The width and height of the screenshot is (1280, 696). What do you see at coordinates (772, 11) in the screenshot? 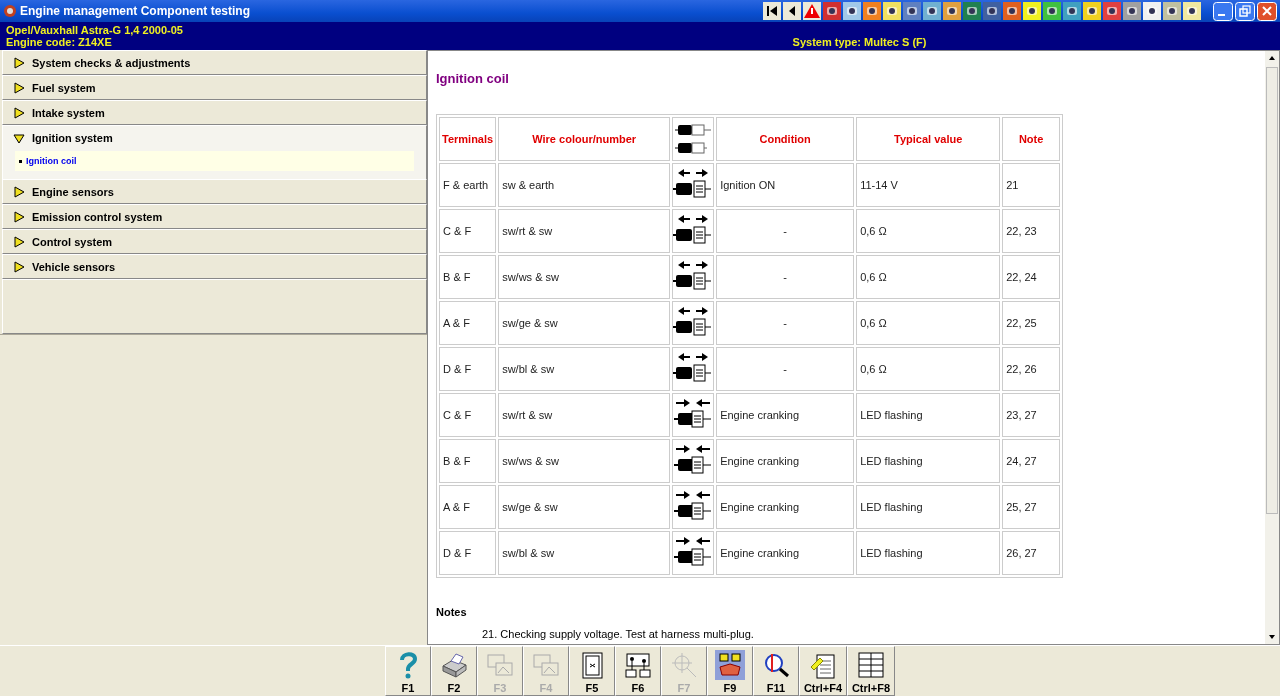
I see `first-page-icon` at bounding box center [772, 11].